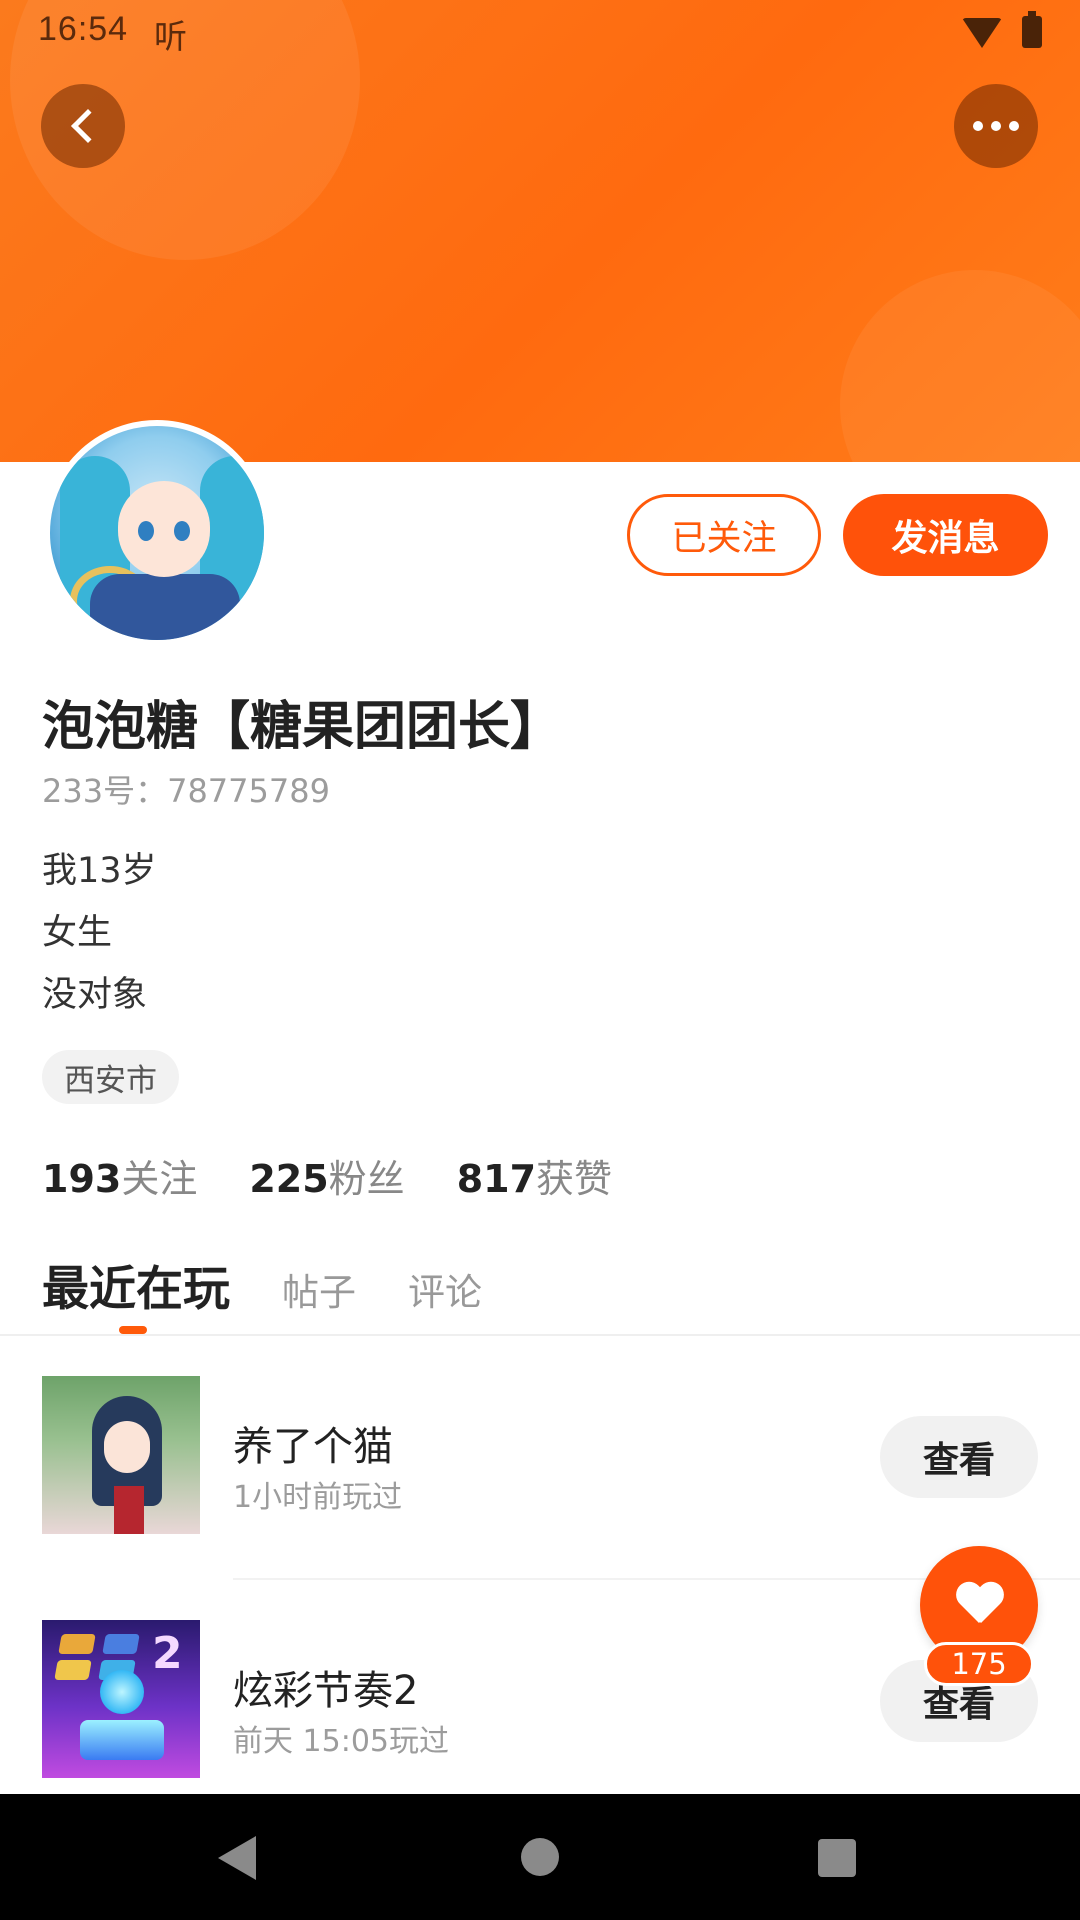 Image resolution: width=1080 pixels, height=1920 pixels. What do you see at coordinates (960, 366) in the screenshot?
I see `header-decoration` at bounding box center [960, 366].